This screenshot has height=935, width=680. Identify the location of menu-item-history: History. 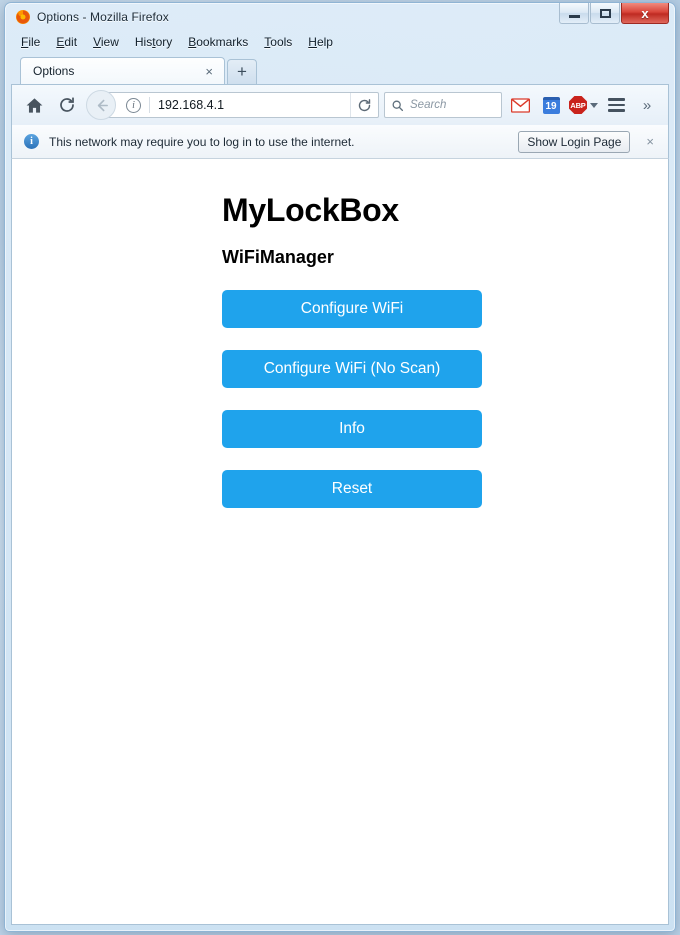
(153, 42).